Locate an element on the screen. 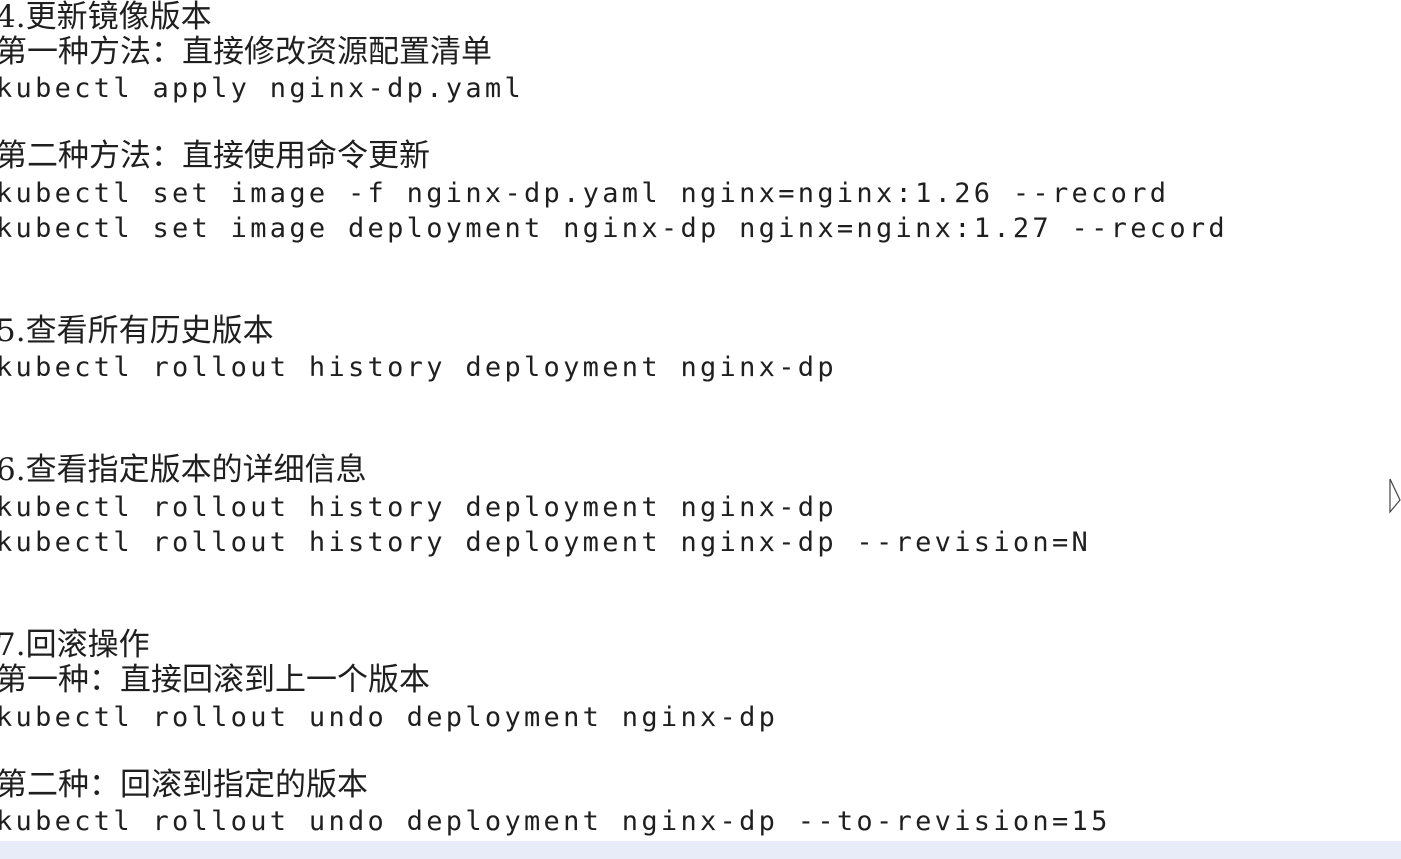  section-7-heading: 7.回滚操作 is located at coordinates (75, 645).